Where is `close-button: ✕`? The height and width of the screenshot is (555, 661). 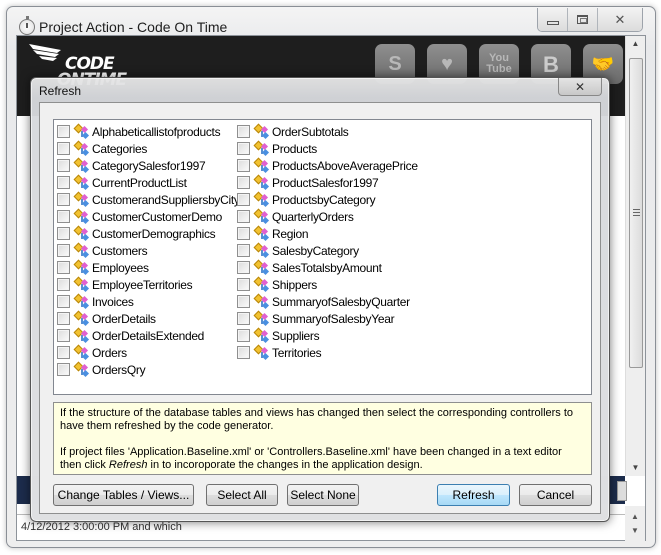 close-button: ✕ is located at coordinates (620, 19).